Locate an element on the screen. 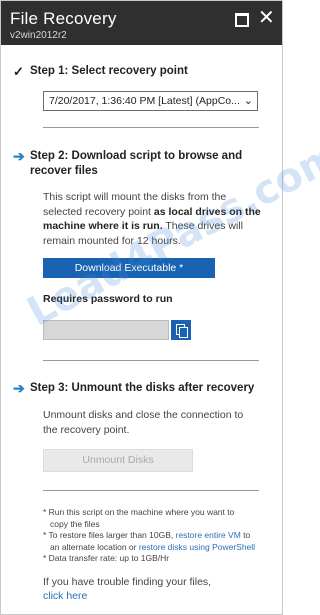  maximize-icon is located at coordinates (242, 20).